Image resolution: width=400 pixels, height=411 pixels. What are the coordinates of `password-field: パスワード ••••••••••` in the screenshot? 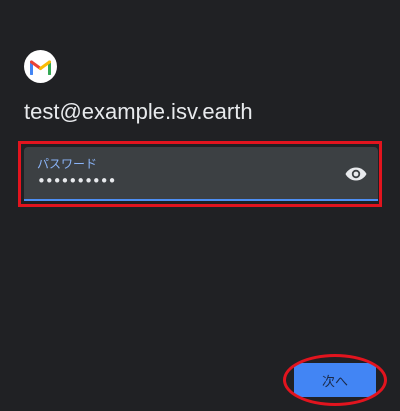 It's located at (201, 174).